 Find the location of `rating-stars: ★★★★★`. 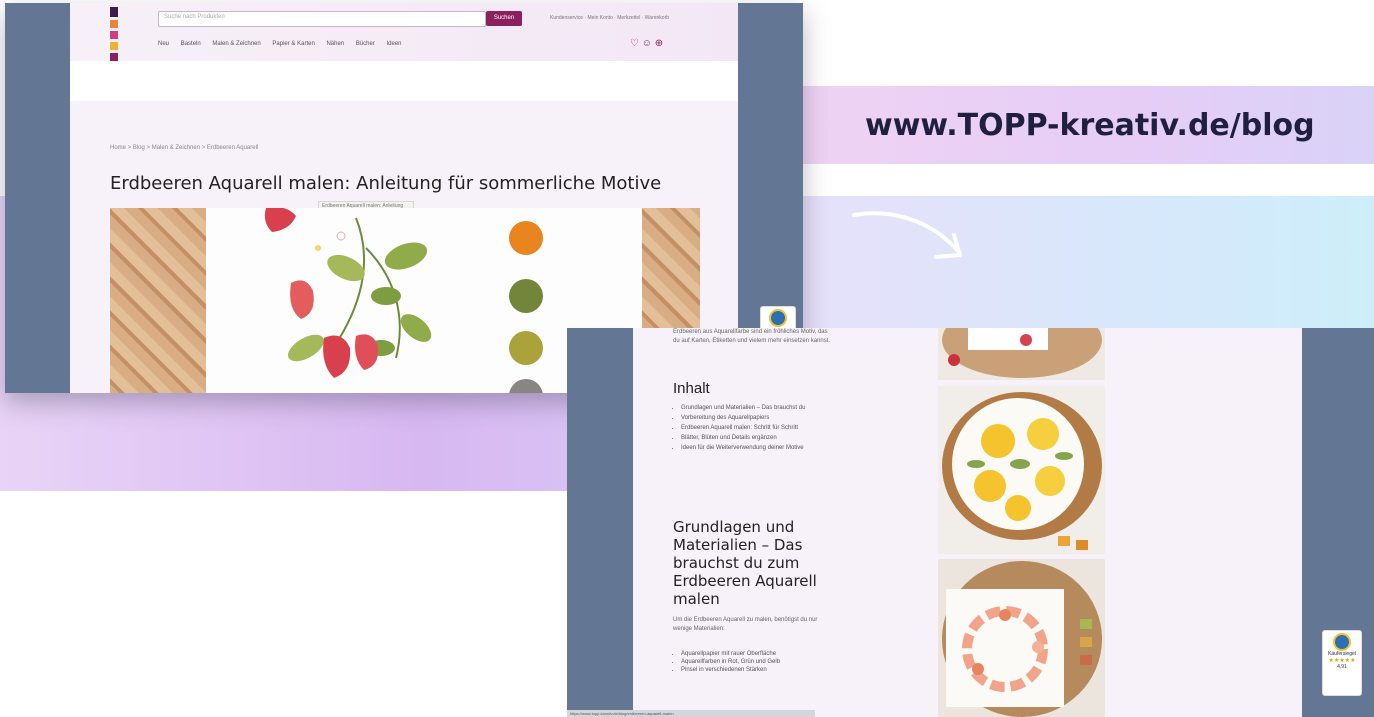

rating-stars: ★★★★★ is located at coordinates (1342, 661).